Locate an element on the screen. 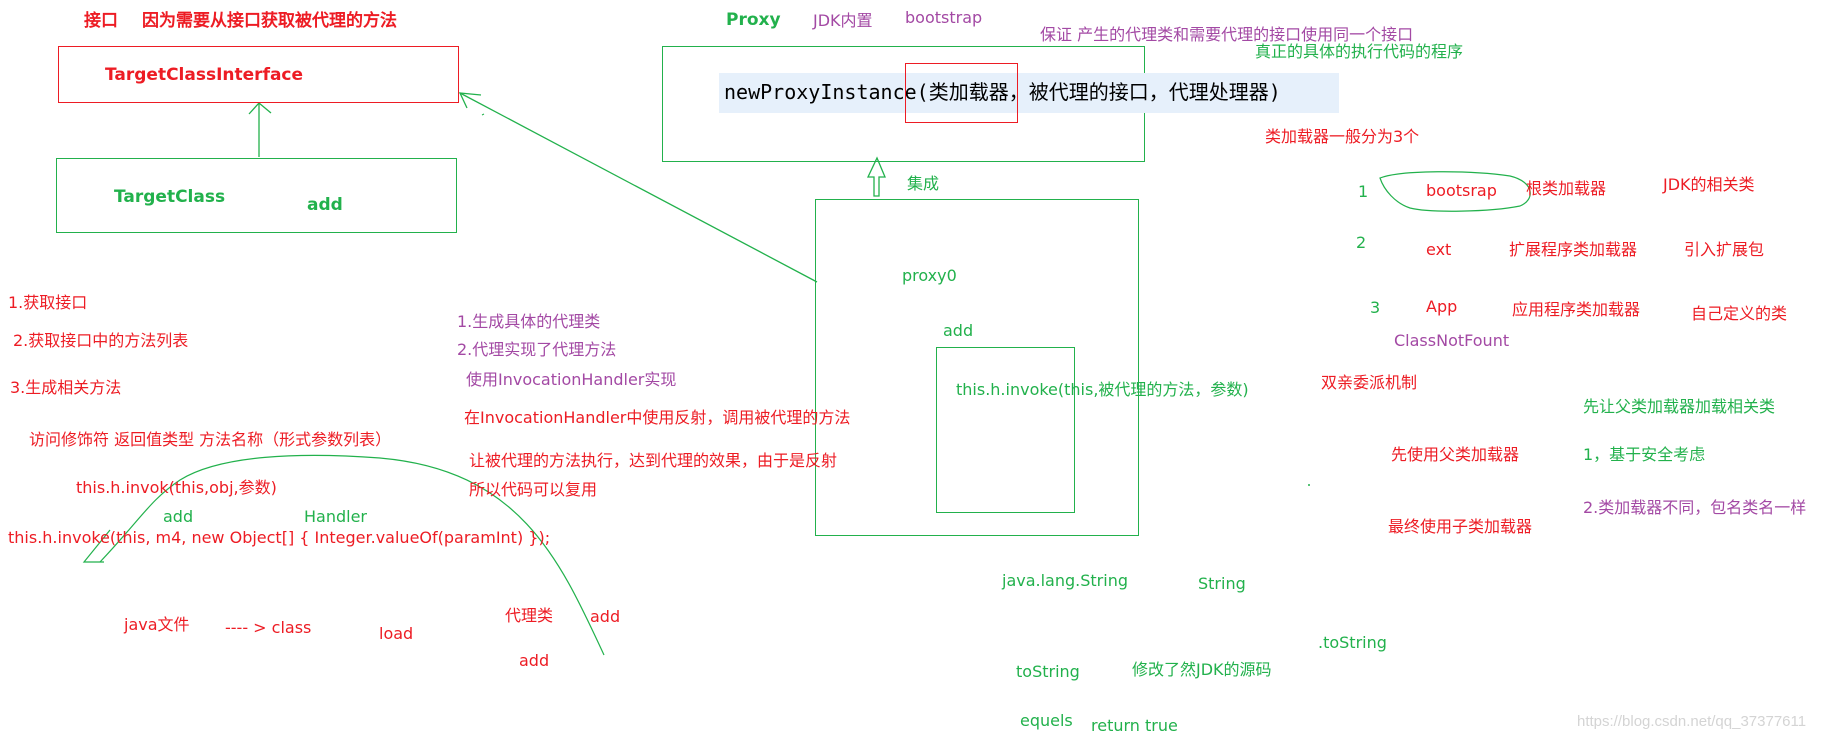 Image resolution: width=1834 pixels, height=742 pixels. interface-name: TargetClassInterface is located at coordinates (204, 75).